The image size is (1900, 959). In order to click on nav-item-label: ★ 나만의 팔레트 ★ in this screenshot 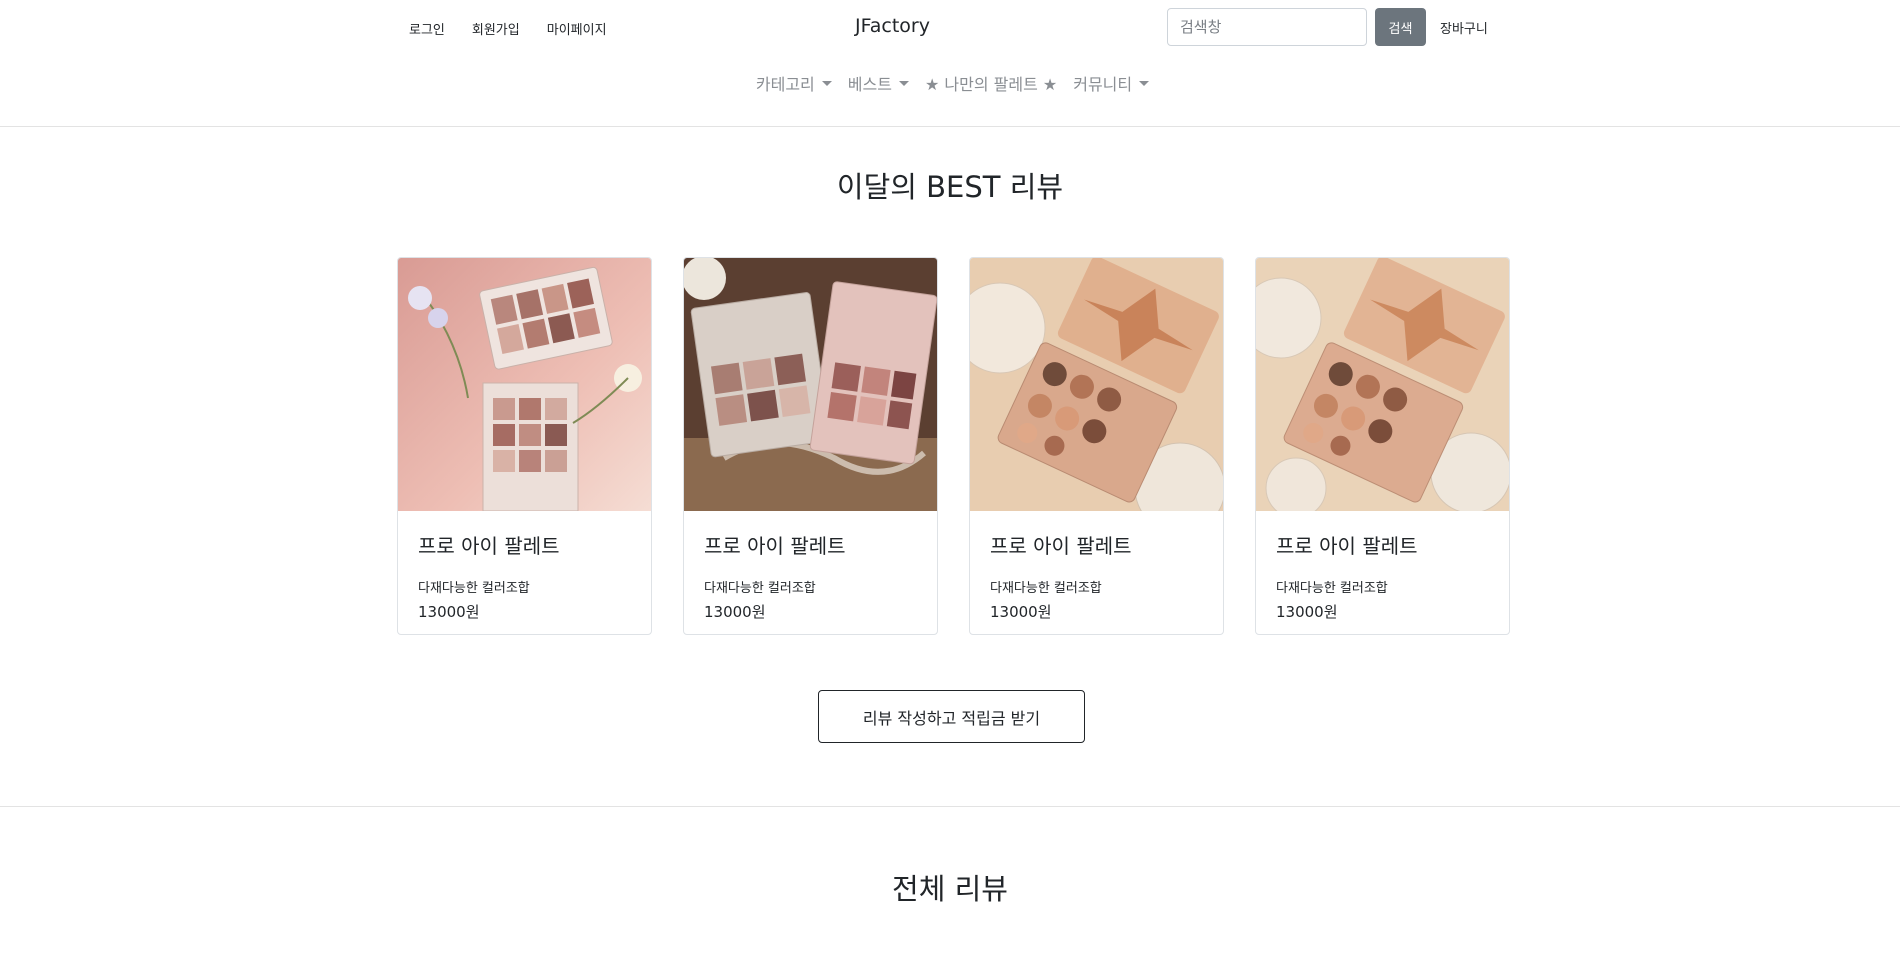, I will do `click(991, 84)`.